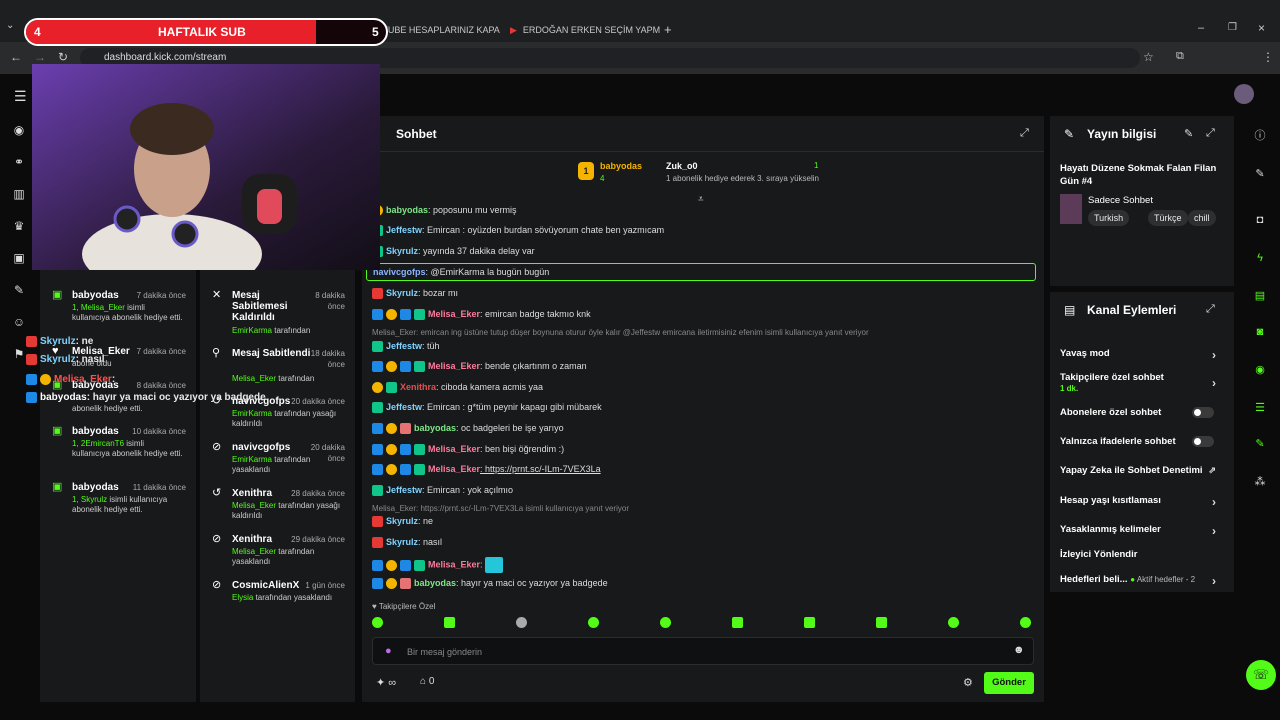 This screenshot has height=720, width=1280. Describe the element at coordinates (1268, 57) in the screenshot. I see `menu-icon: ⋮` at that location.